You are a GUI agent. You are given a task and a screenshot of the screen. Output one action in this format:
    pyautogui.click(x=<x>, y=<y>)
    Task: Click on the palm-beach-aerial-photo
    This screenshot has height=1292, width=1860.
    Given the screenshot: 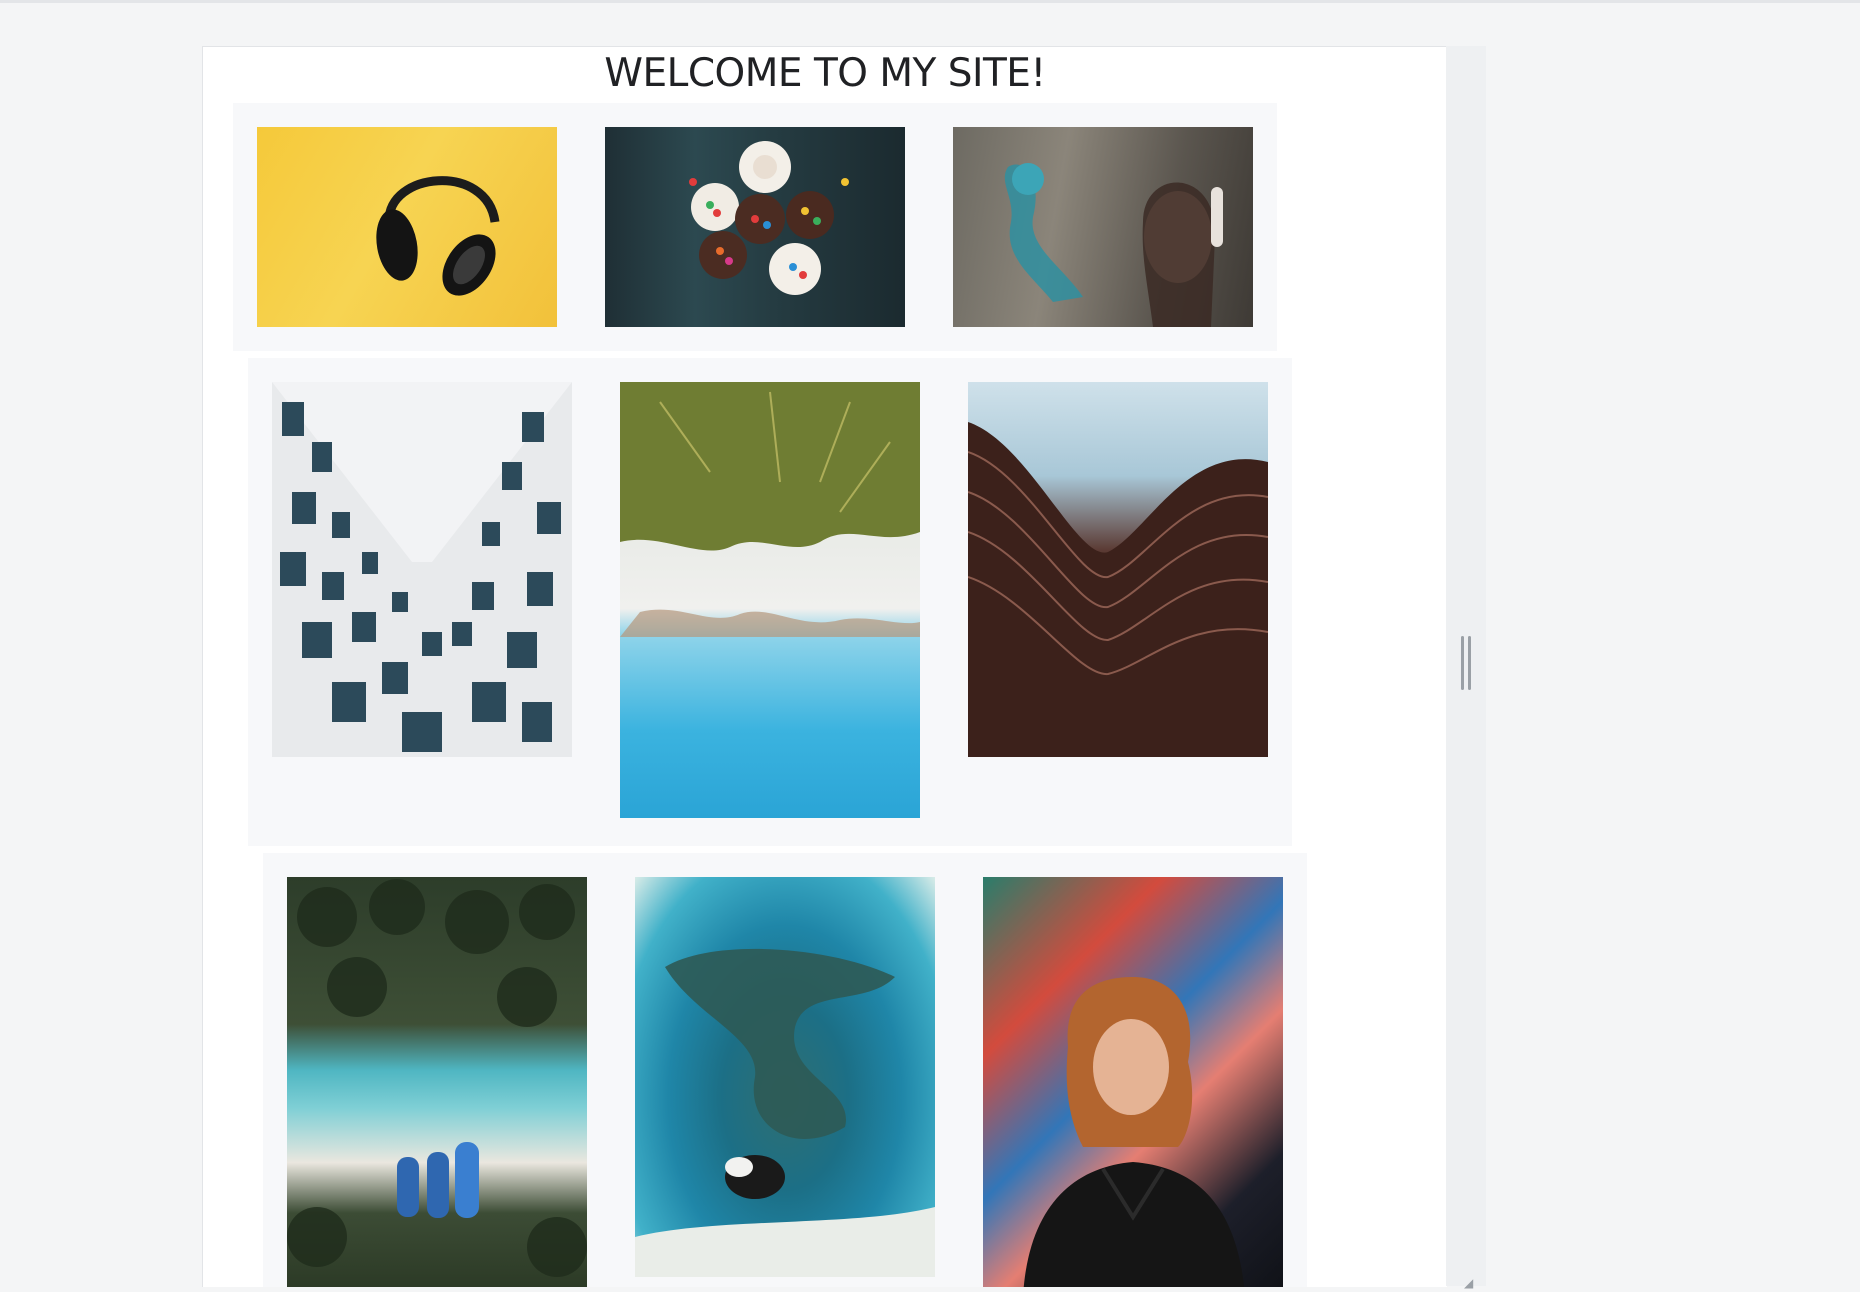 What is the action you would take?
    pyautogui.click(x=770, y=600)
    